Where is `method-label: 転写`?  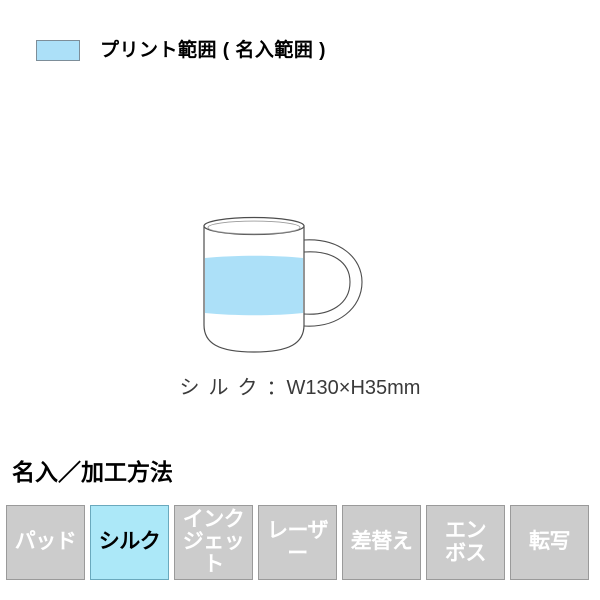
method-label: 転写 is located at coordinates (550, 542).